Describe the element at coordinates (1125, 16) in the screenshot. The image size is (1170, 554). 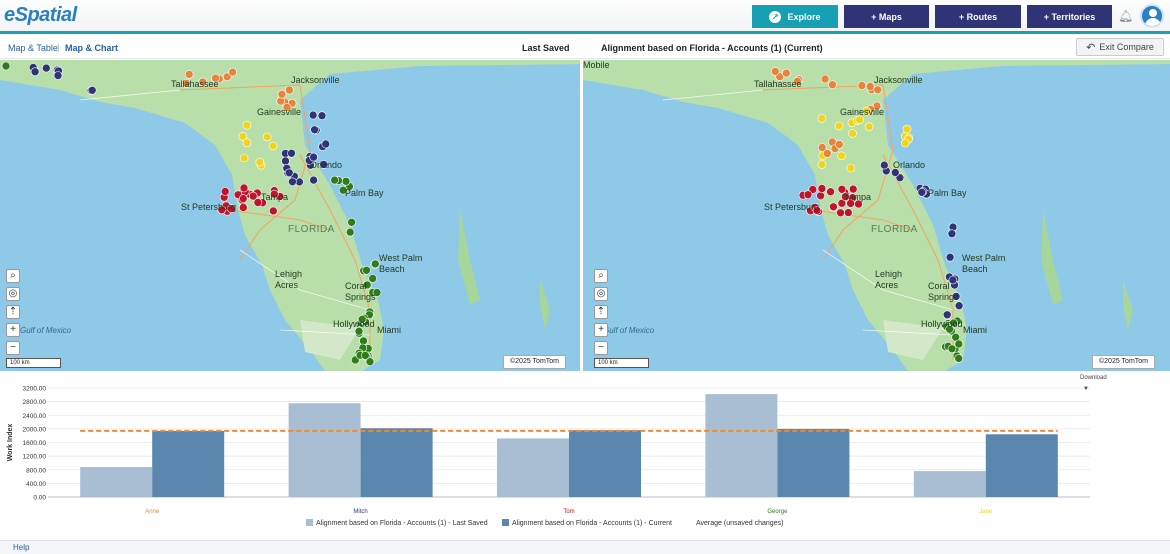
I see `bell-icon: 🔔︎` at that location.